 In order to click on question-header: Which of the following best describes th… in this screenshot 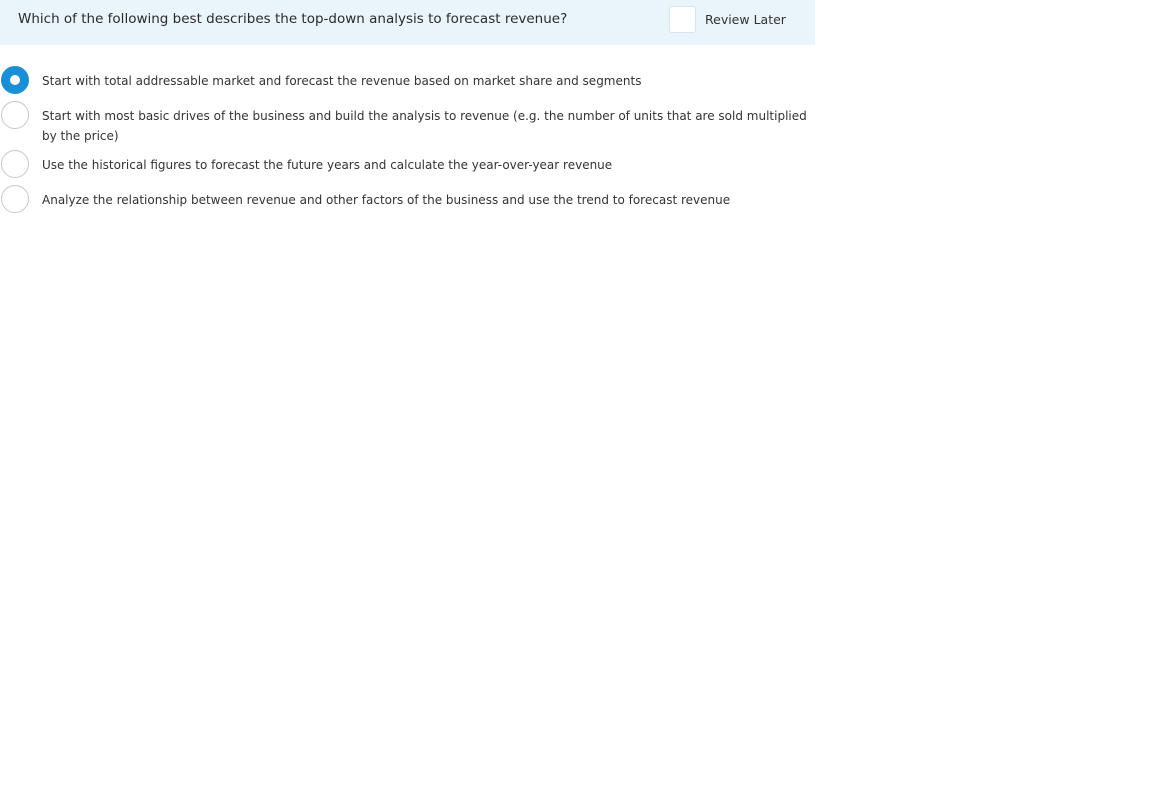, I will do `click(407, 22)`.